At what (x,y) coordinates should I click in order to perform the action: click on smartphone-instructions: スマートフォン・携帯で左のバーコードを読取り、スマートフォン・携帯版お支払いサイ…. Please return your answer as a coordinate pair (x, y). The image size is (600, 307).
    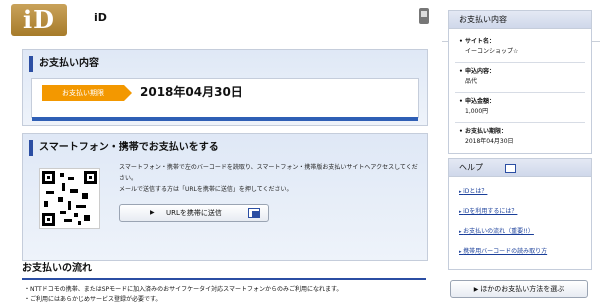
    Looking at the image, I should click on (269, 178).